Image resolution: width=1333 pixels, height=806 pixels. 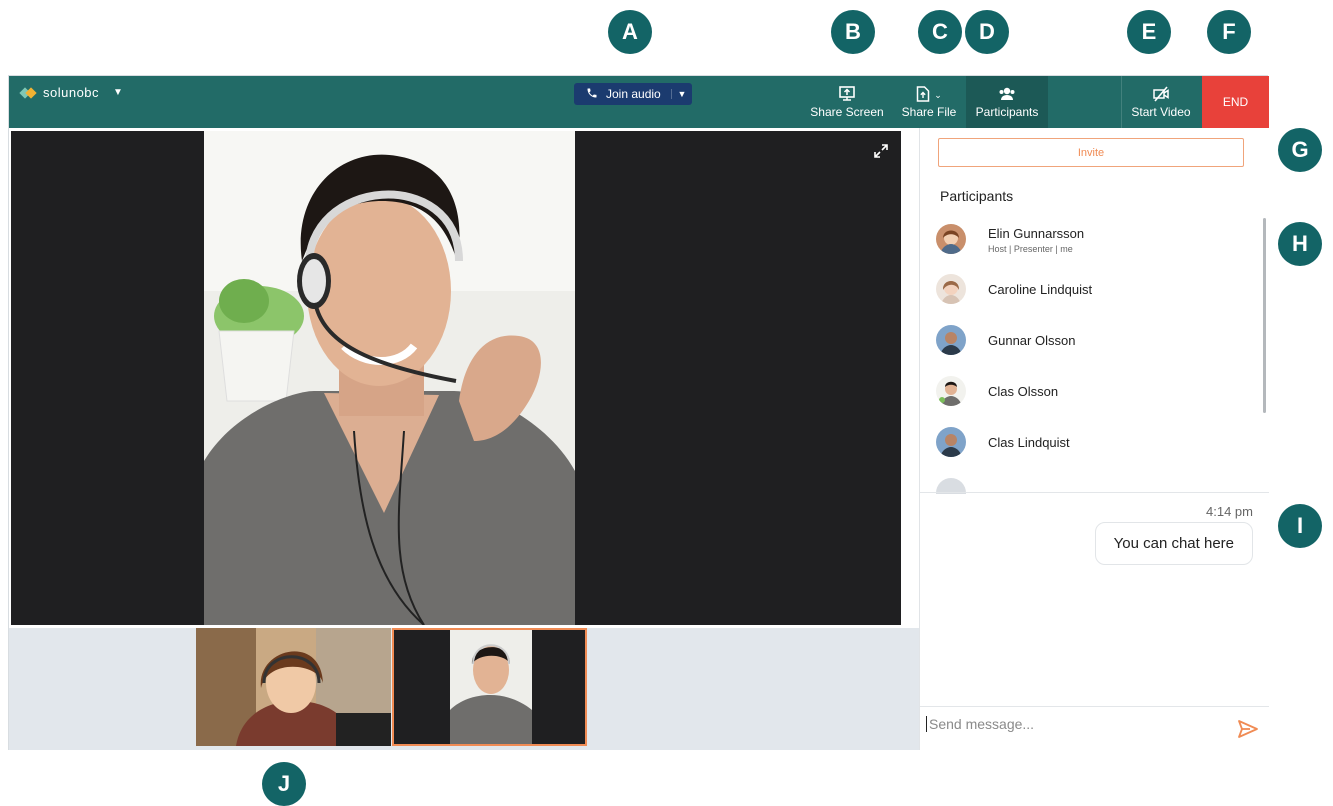 What do you see at coordinates (1096, 391) in the screenshot?
I see `participant-item: Clas Olsson` at bounding box center [1096, 391].